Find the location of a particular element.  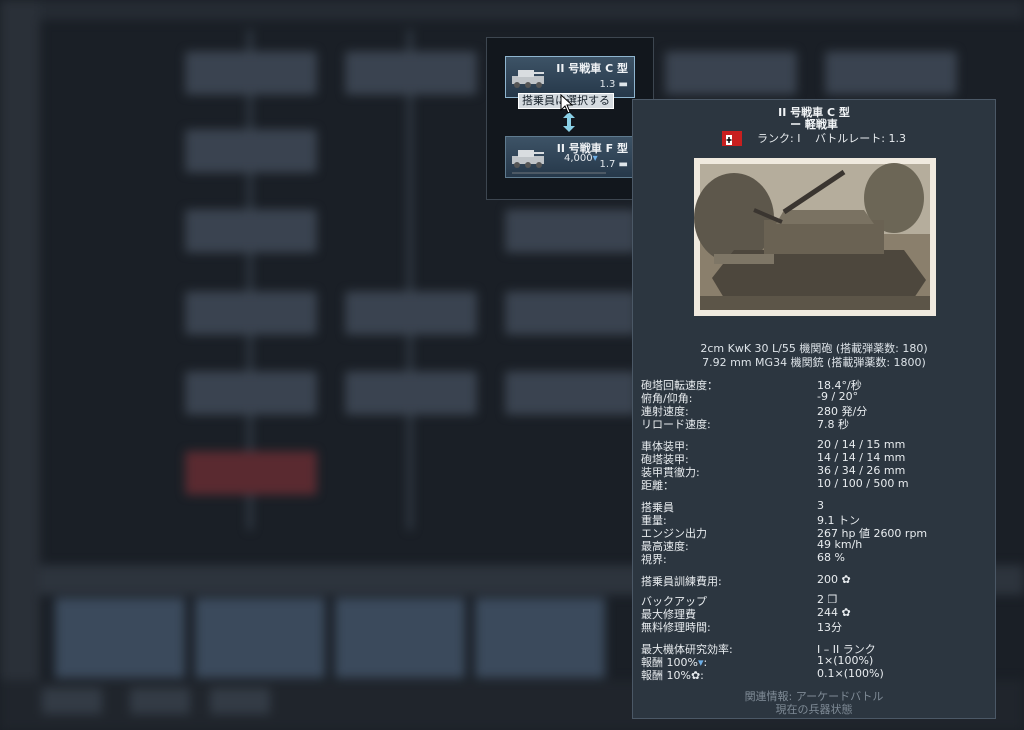

tree-connector is located at coordinates (410, 280).